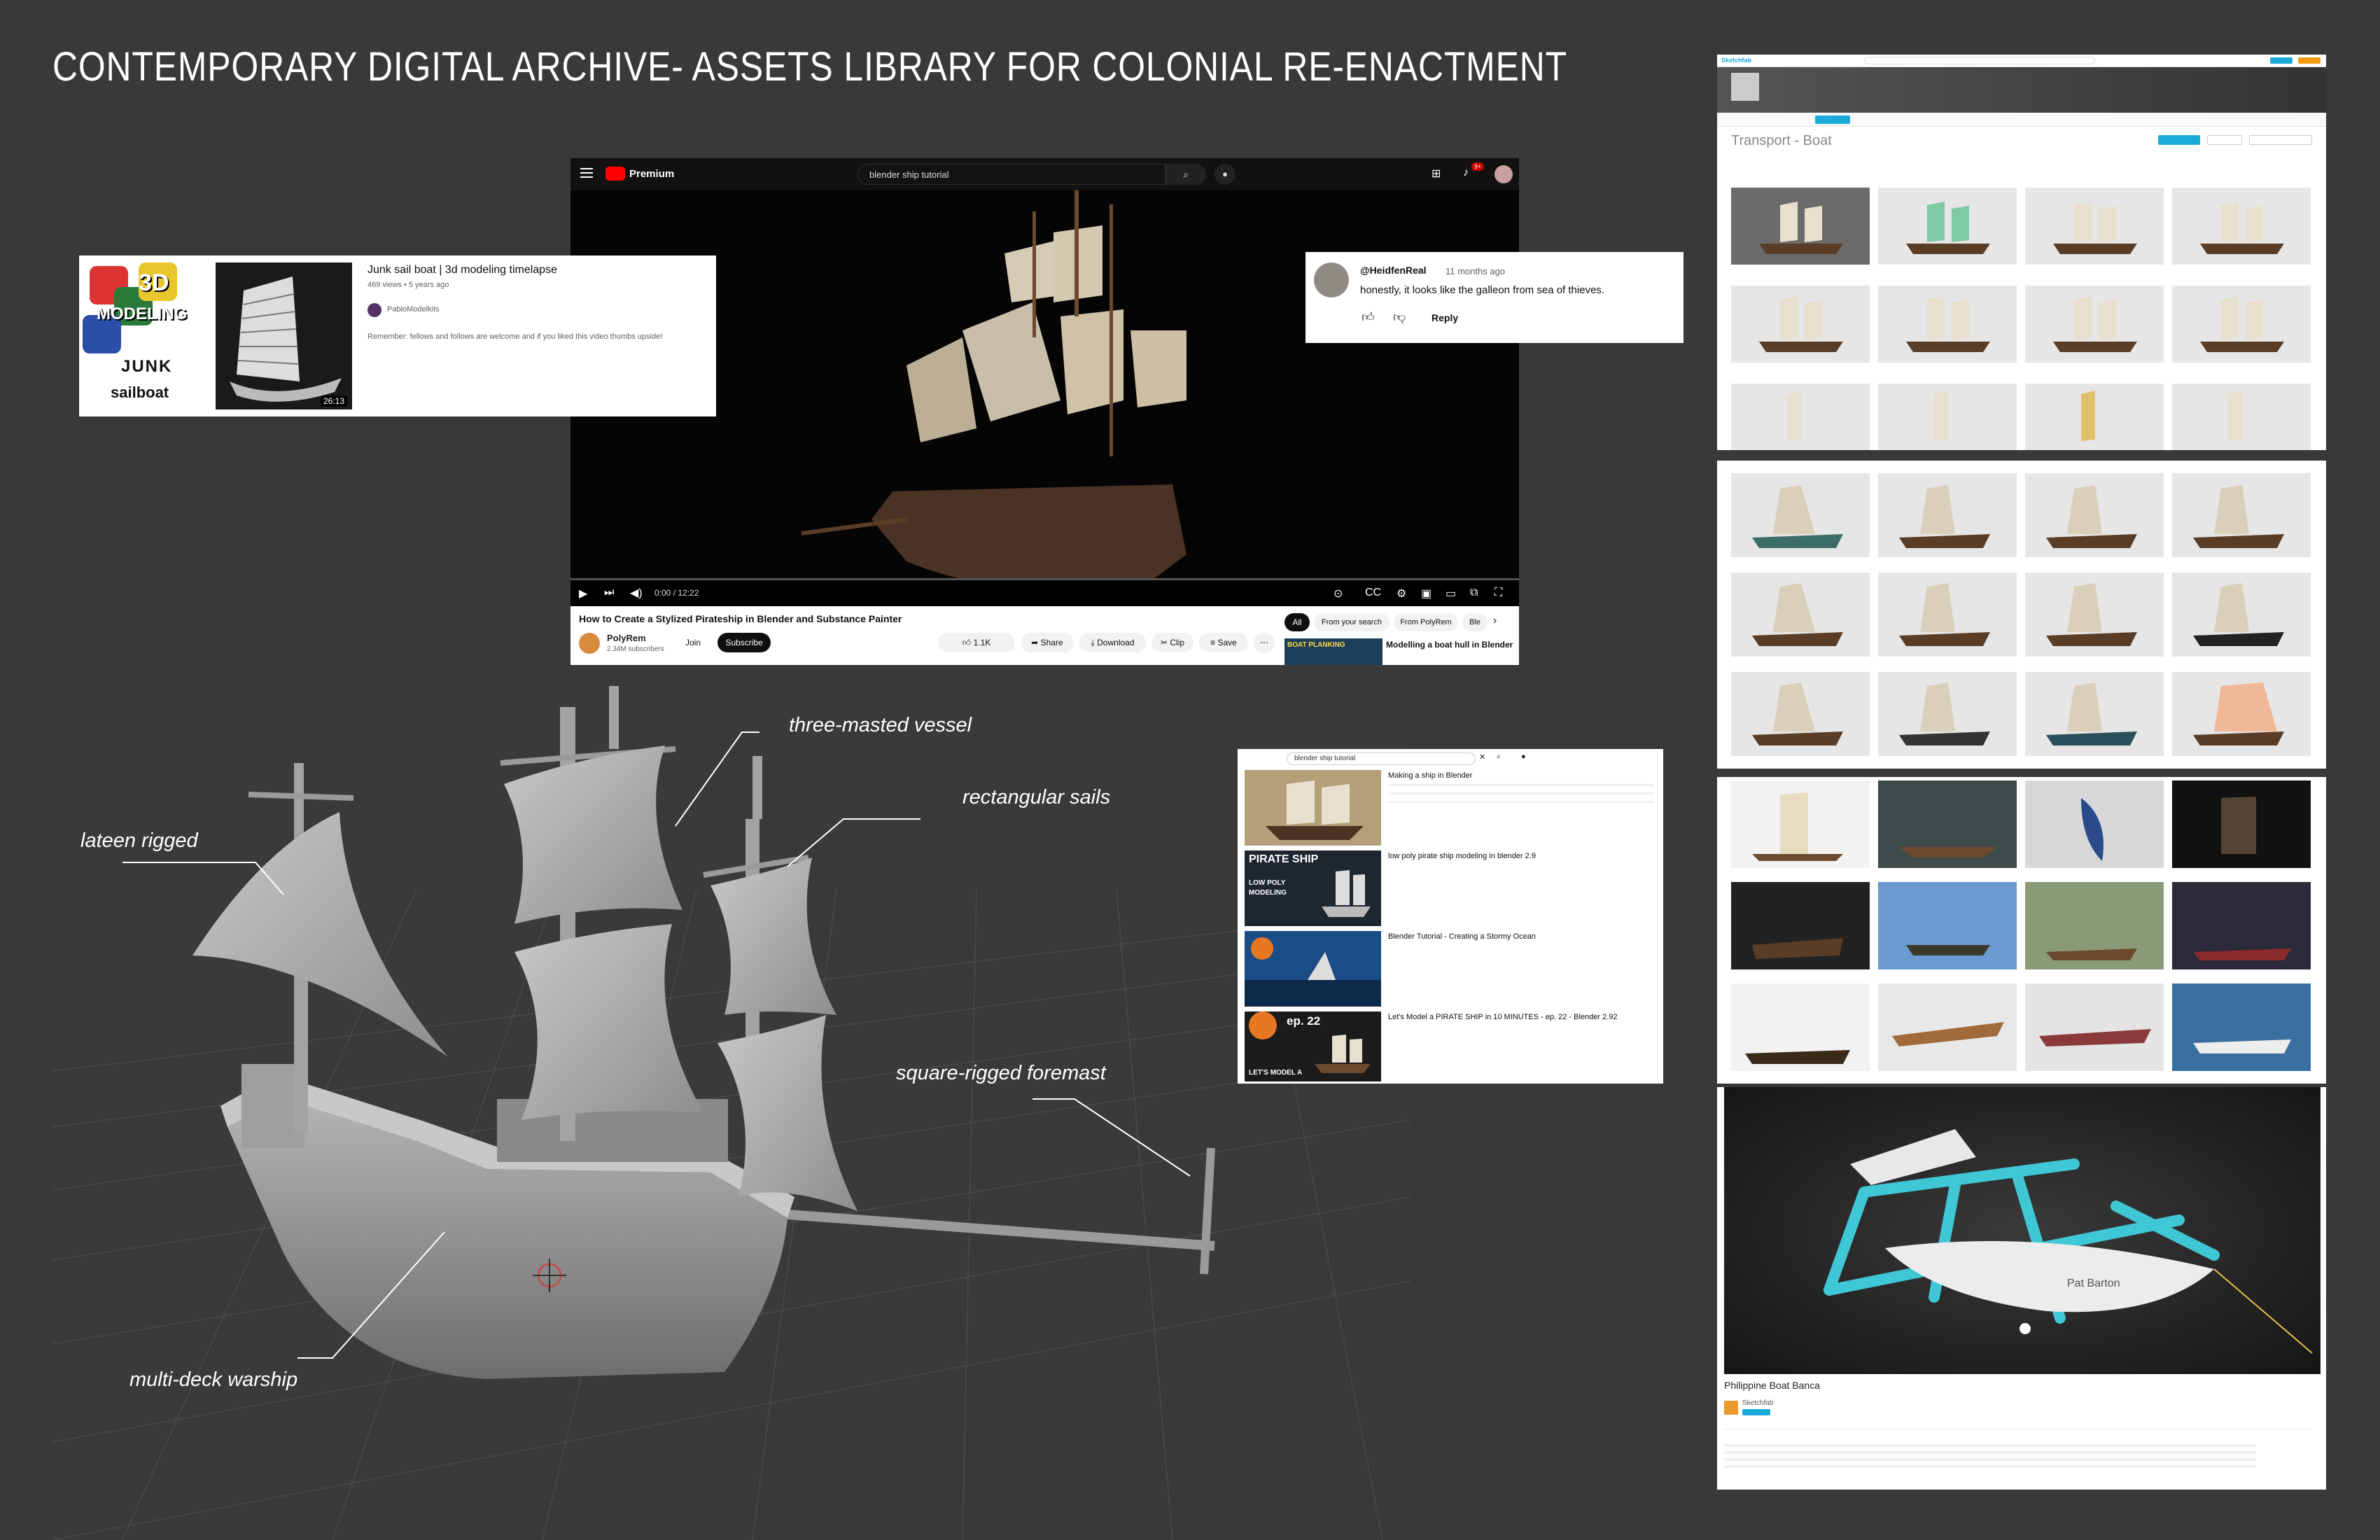 This screenshot has height=1540, width=2380. I want to click on reply-button: Reply, so click(1445, 317).